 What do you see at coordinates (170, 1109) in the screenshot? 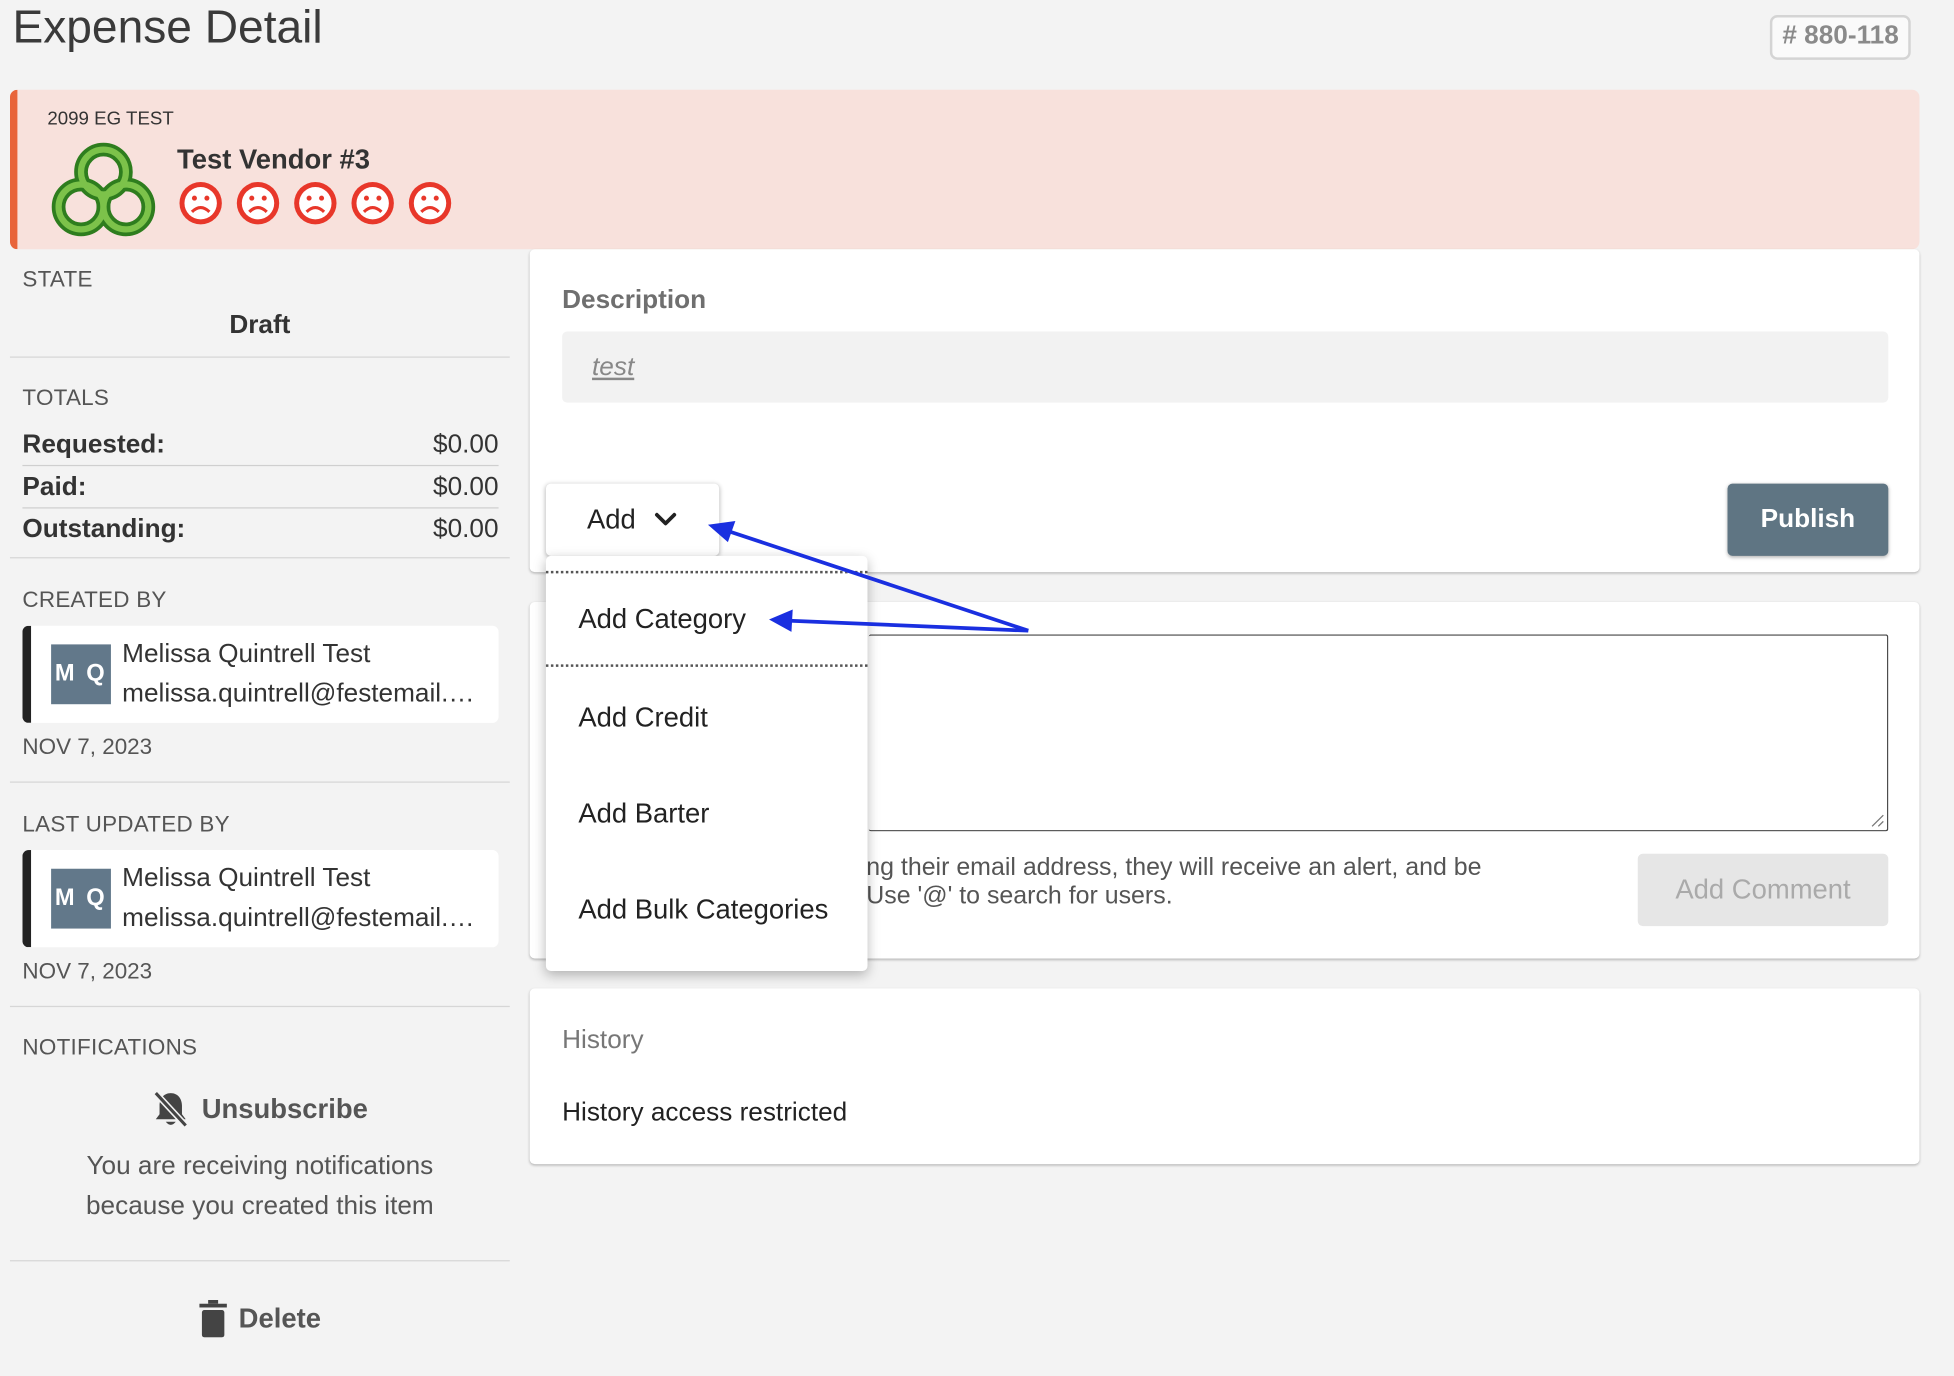
I see `bell-off-icon` at bounding box center [170, 1109].